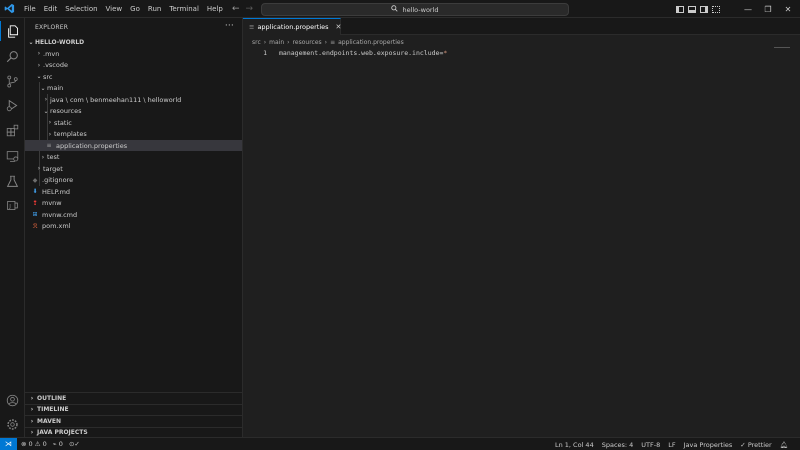 This screenshot has height=450, width=800. Describe the element at coordinates (133, 134) in the screenshot. I see `tree-item-templates: › templates` at that location.